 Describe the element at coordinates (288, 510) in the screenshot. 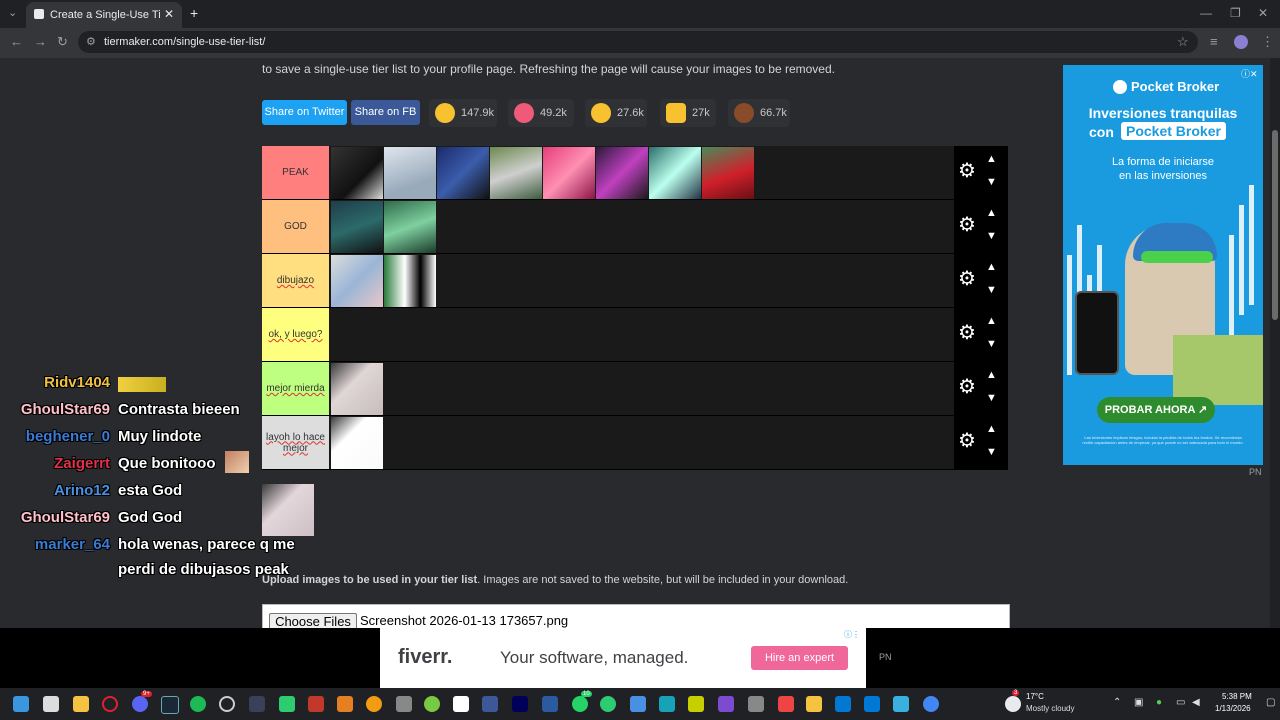

I see `unranked-image` at that location.